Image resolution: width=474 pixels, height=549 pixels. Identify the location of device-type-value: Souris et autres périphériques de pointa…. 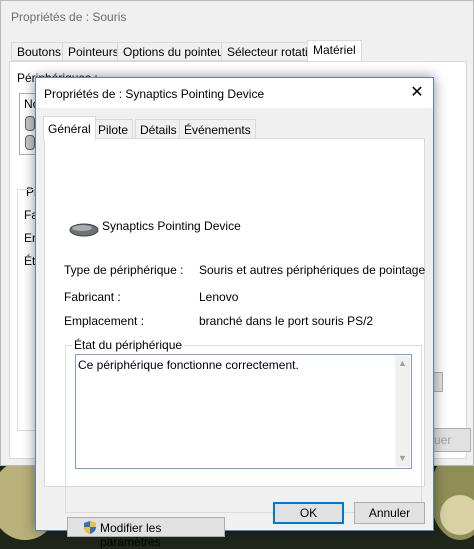
(312, 270).